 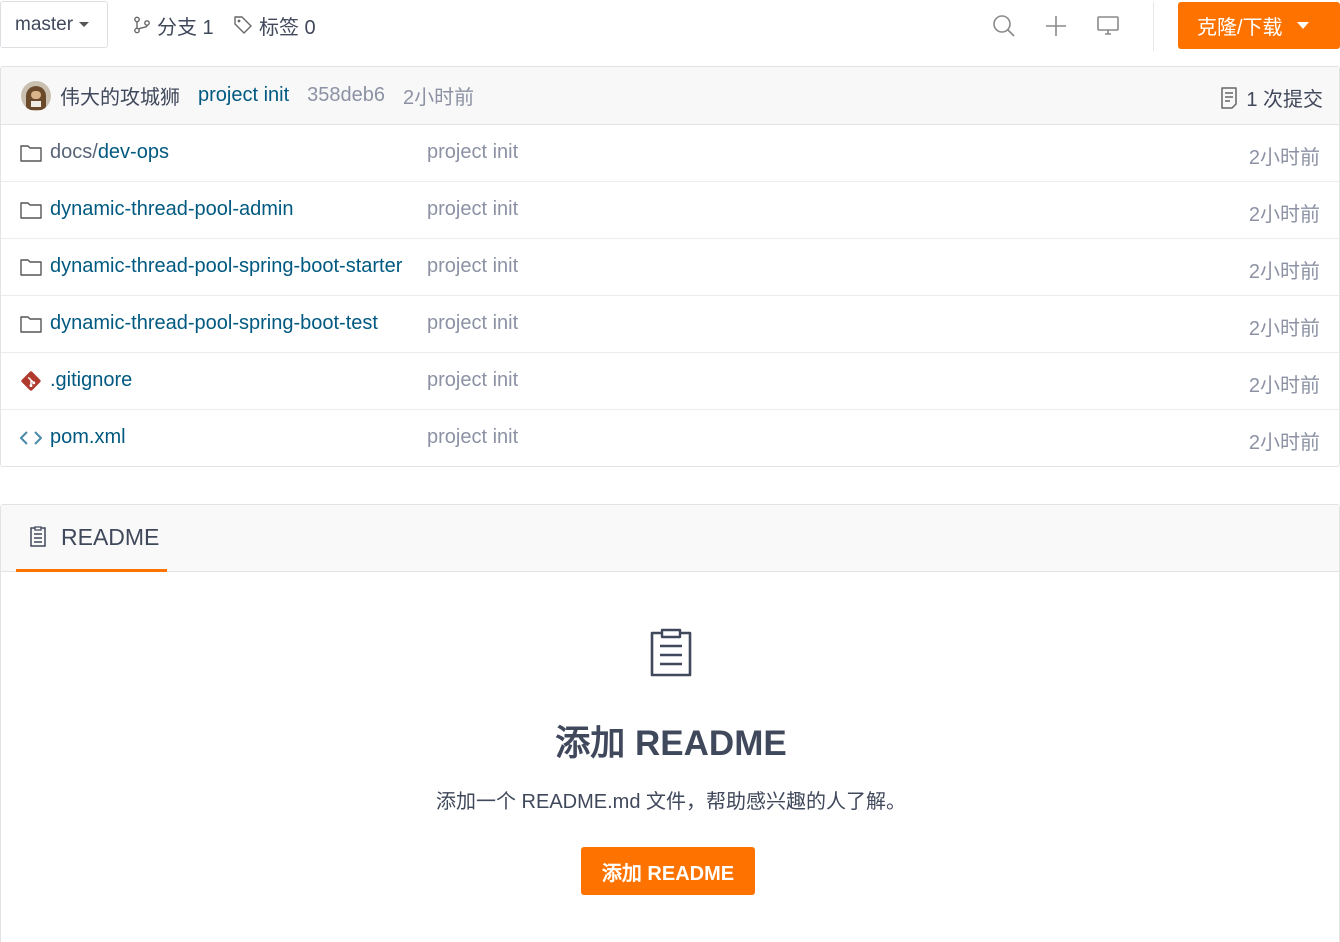 I want to click on branches-link: 分支 1, so click(x=173, y=25).